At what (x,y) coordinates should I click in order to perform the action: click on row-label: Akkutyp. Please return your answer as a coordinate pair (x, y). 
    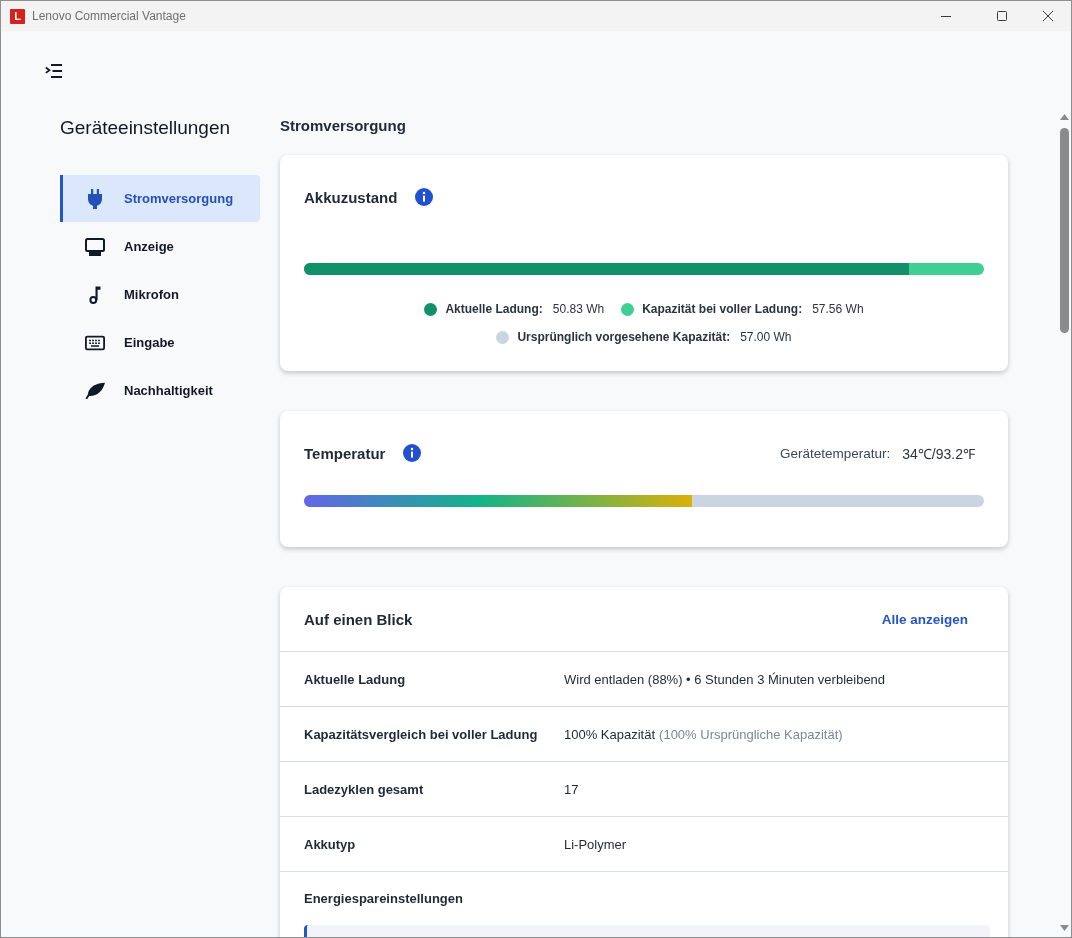
    Looking at the image, I should click on (330, 844).